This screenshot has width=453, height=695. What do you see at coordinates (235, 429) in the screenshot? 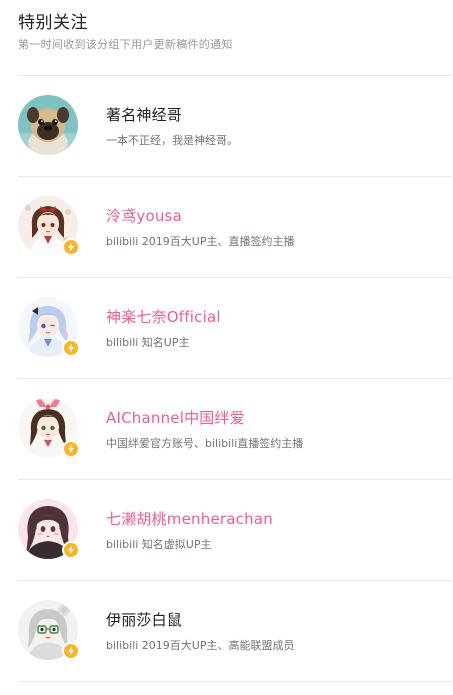
I see `list-item: AIChannel中国绊爱 中国绊爱官方账号、bilibili直播签约主播` at bounding box center [235, 429].